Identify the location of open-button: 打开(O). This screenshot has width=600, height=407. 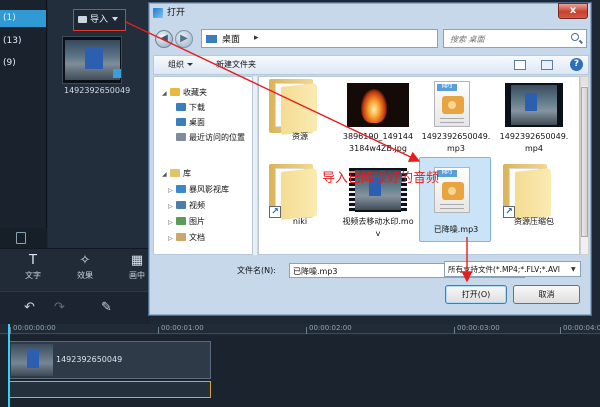
(476, 294).